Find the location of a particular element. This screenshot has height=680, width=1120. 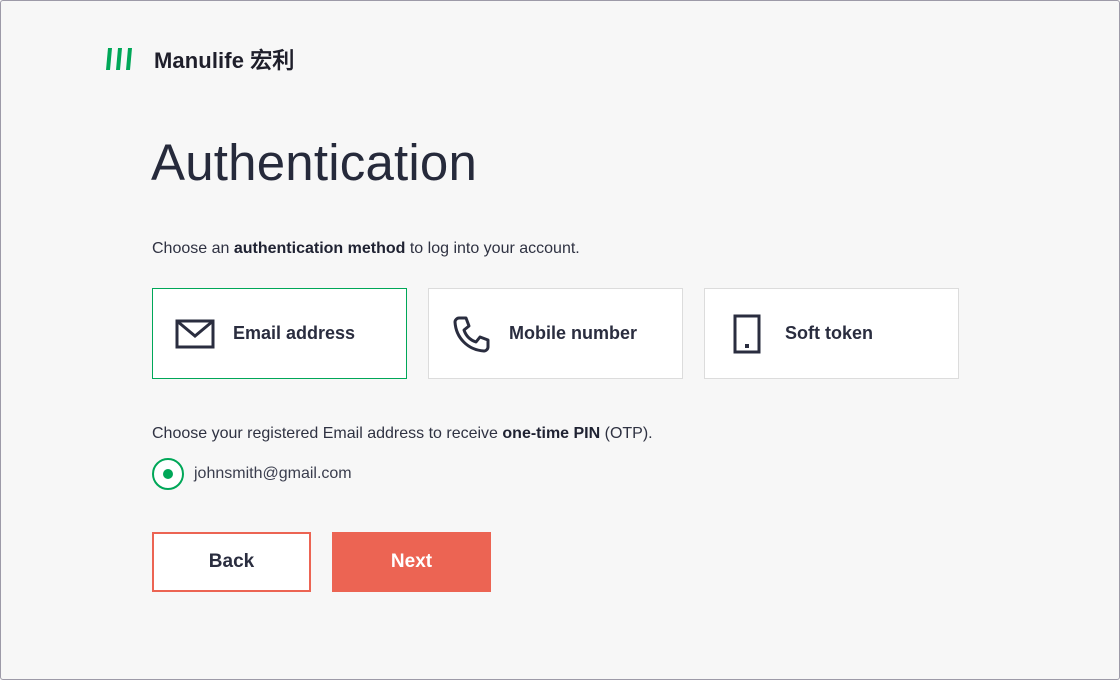

method-mobile-label: Mobile number is located at coordinates (573, 333).